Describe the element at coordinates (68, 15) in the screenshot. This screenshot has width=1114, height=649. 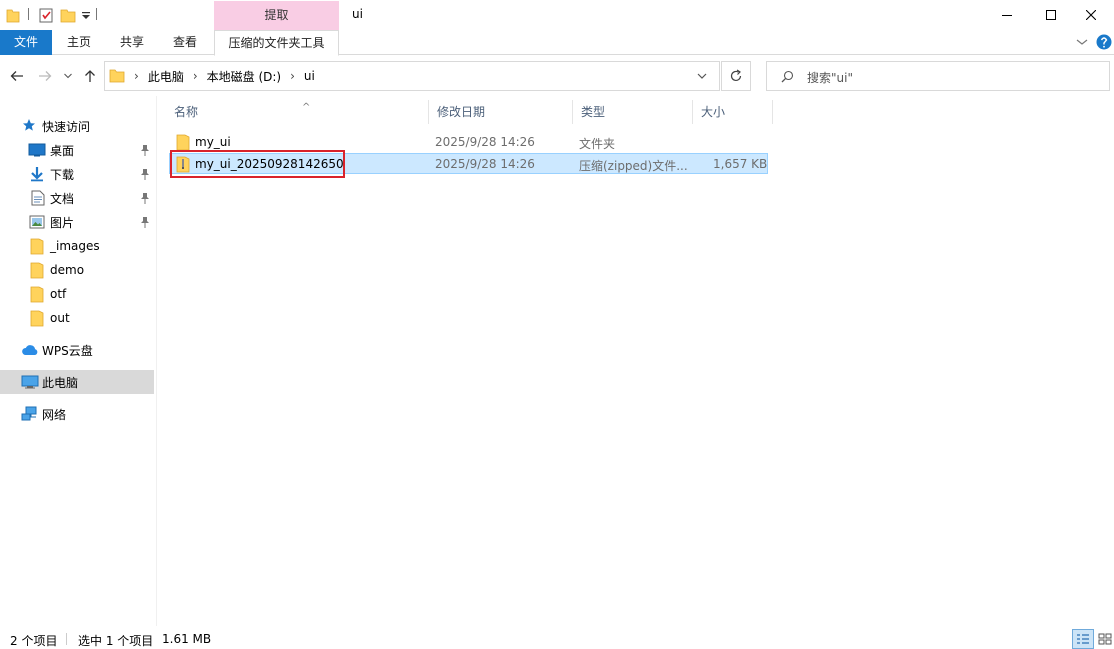
I see `new-folder-icon` at that location.